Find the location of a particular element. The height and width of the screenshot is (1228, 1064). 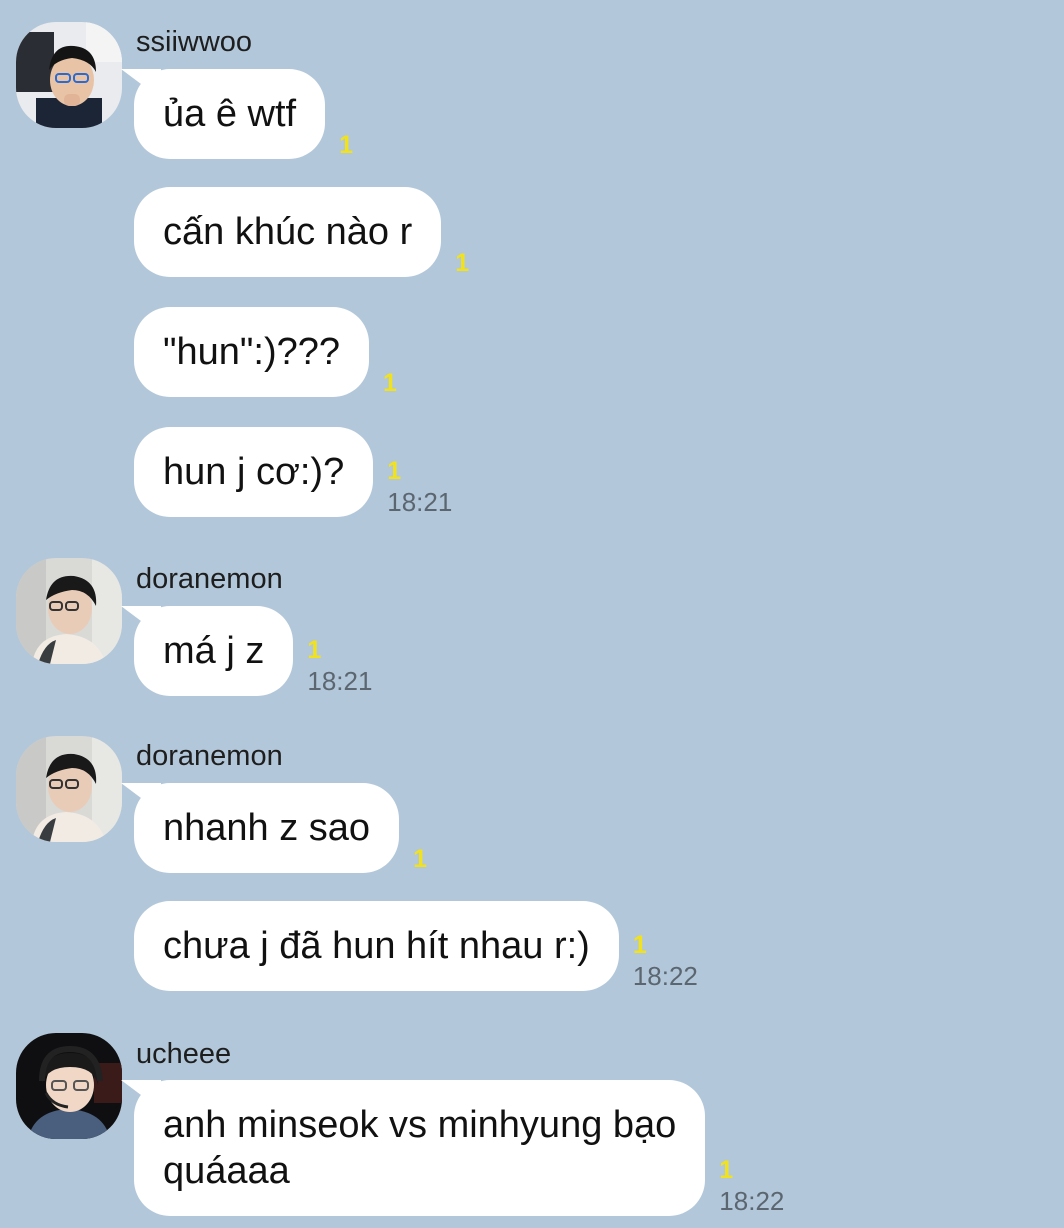

message-text: ủa ê wtf is located at coordinates (230, 114).